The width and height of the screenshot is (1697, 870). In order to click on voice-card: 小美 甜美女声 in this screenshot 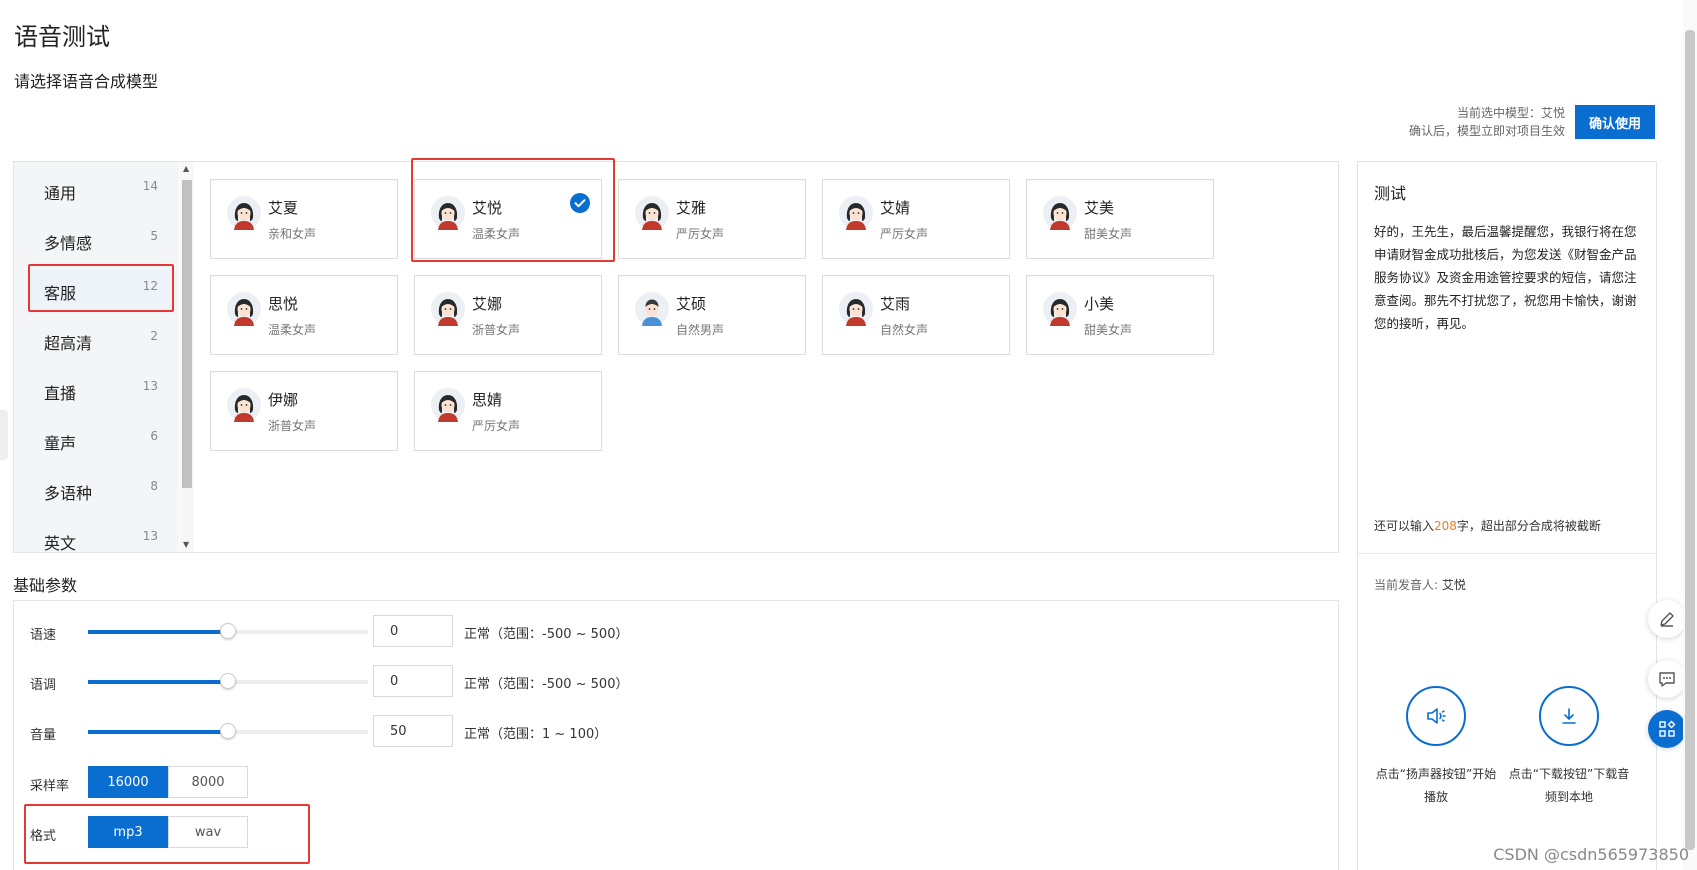, I will do `click(1120, 315)`.